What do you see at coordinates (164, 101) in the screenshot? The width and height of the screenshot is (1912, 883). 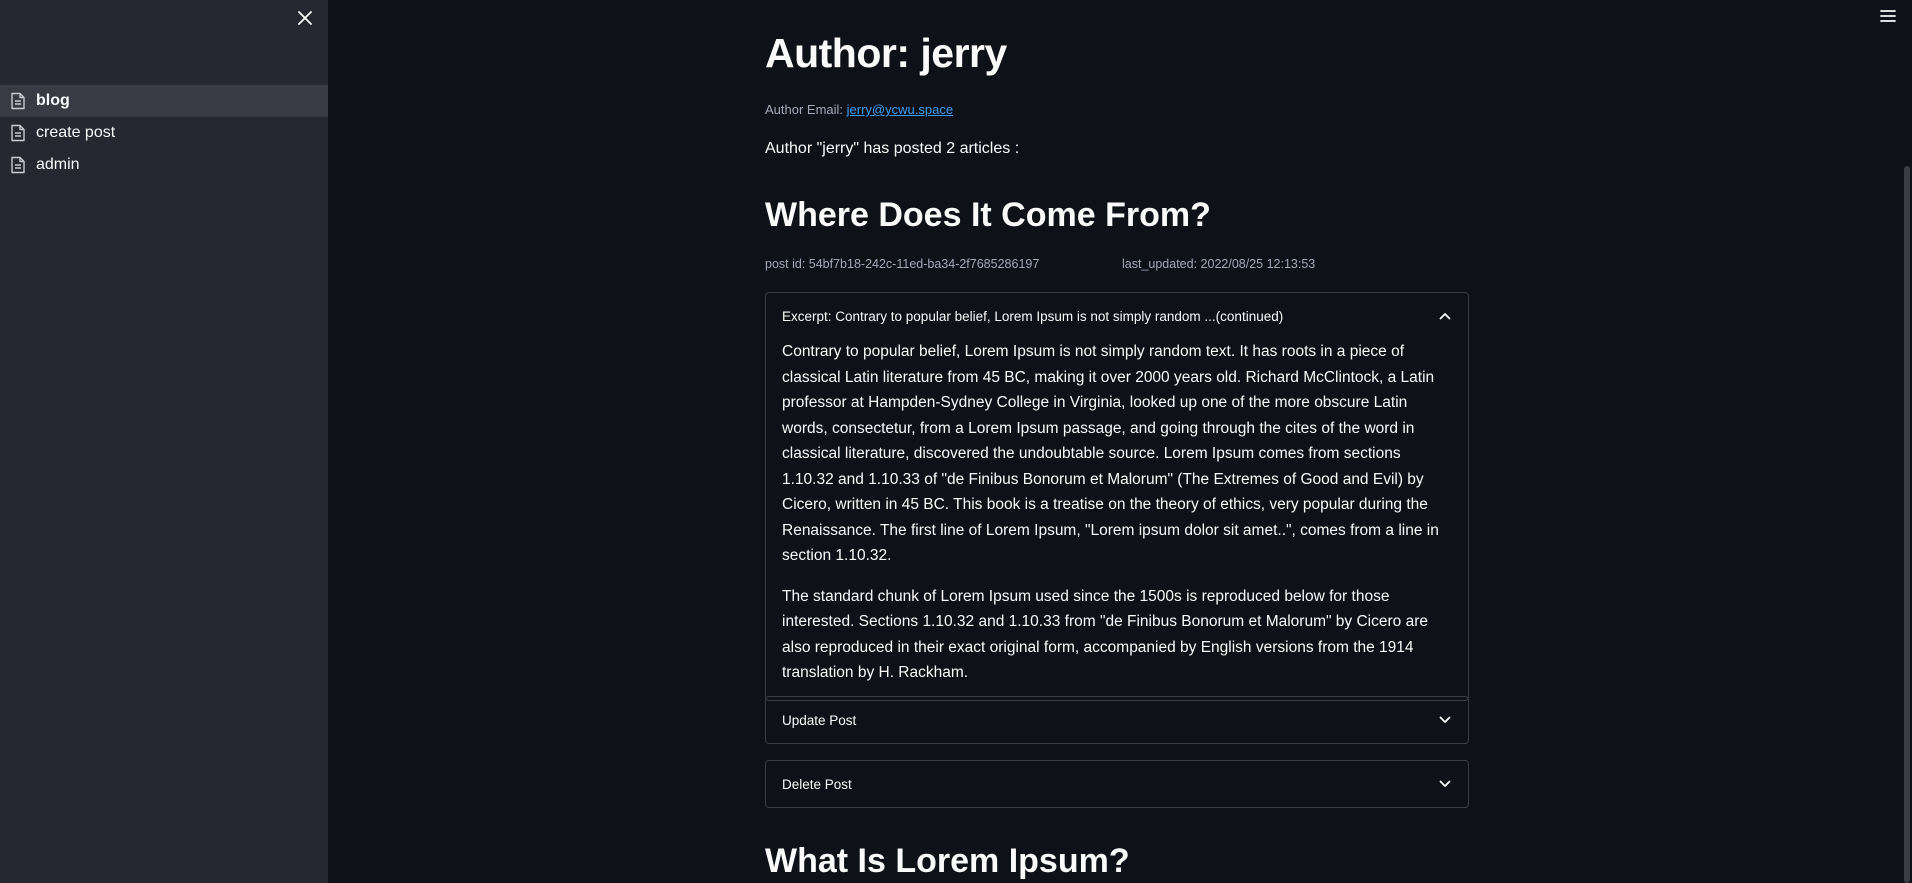 I see `sidebar-item-blog: blog` at bounding box center [164, 101].